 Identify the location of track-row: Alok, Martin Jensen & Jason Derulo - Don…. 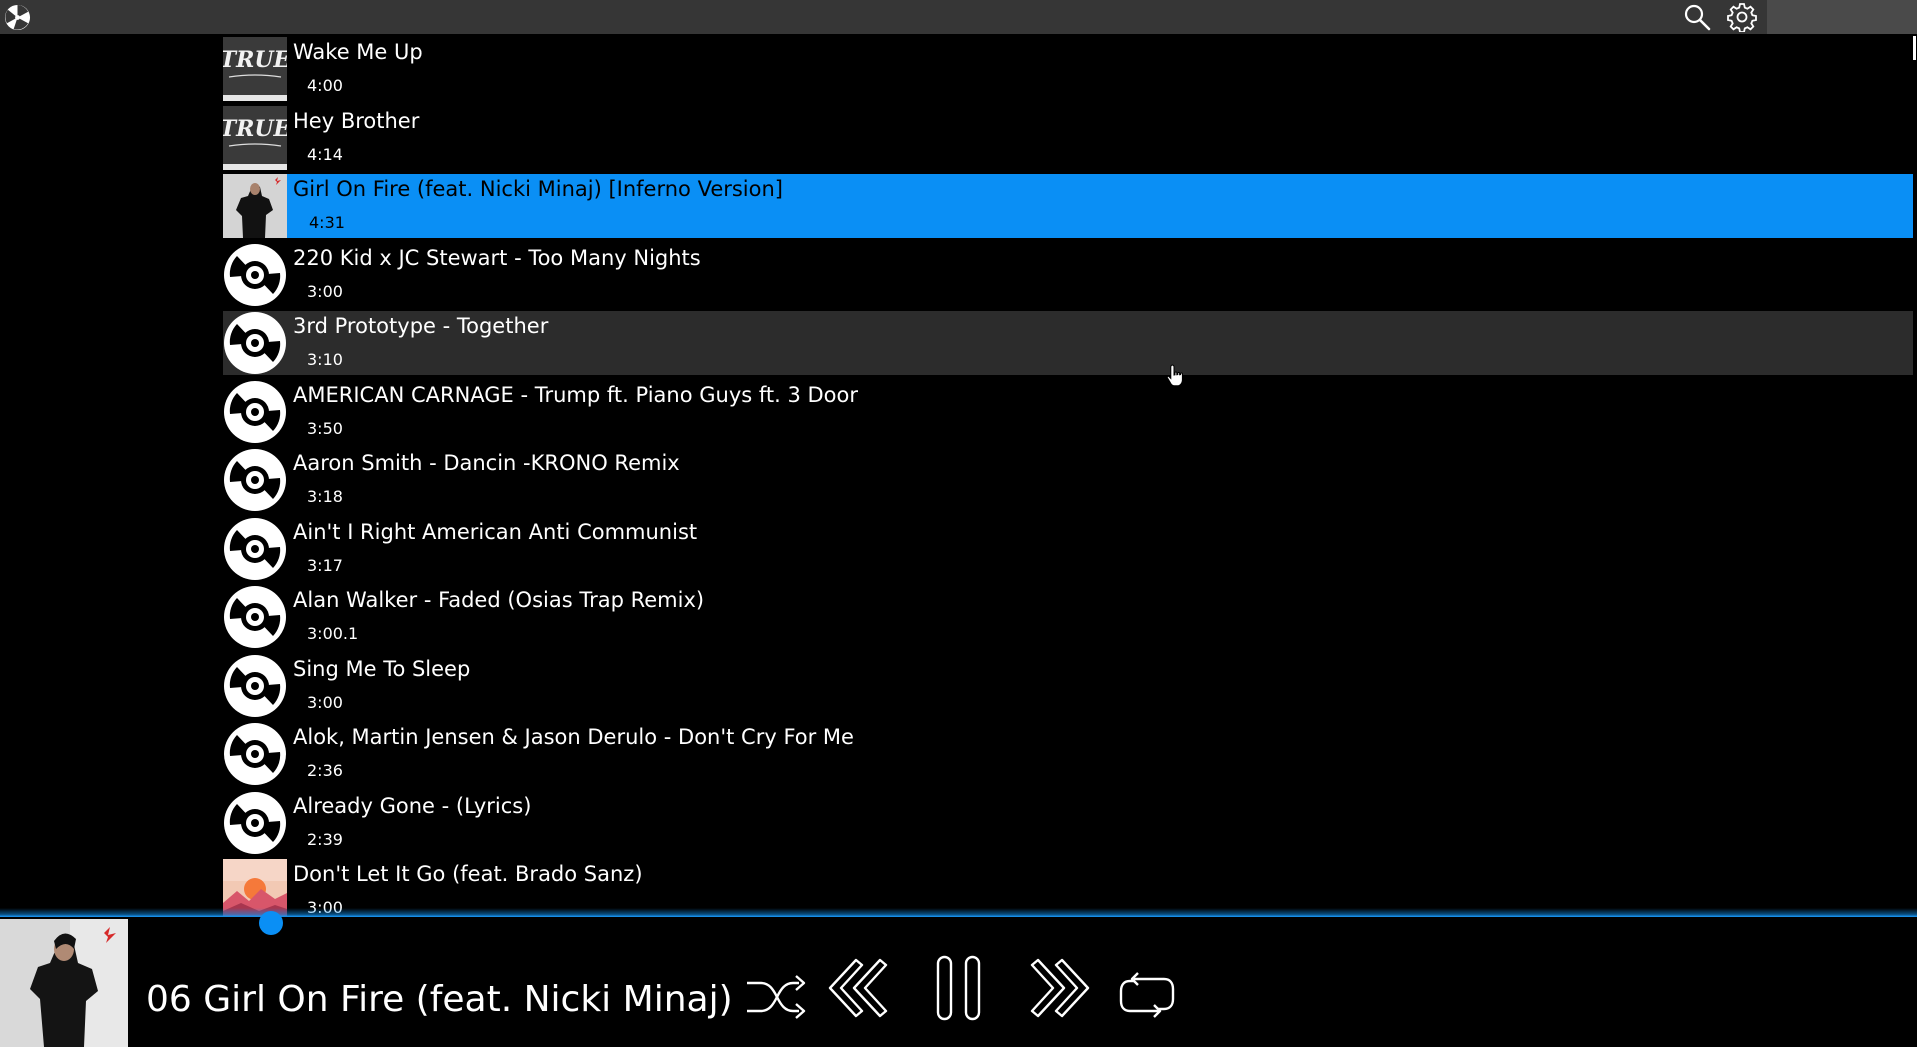
(1068, 754).